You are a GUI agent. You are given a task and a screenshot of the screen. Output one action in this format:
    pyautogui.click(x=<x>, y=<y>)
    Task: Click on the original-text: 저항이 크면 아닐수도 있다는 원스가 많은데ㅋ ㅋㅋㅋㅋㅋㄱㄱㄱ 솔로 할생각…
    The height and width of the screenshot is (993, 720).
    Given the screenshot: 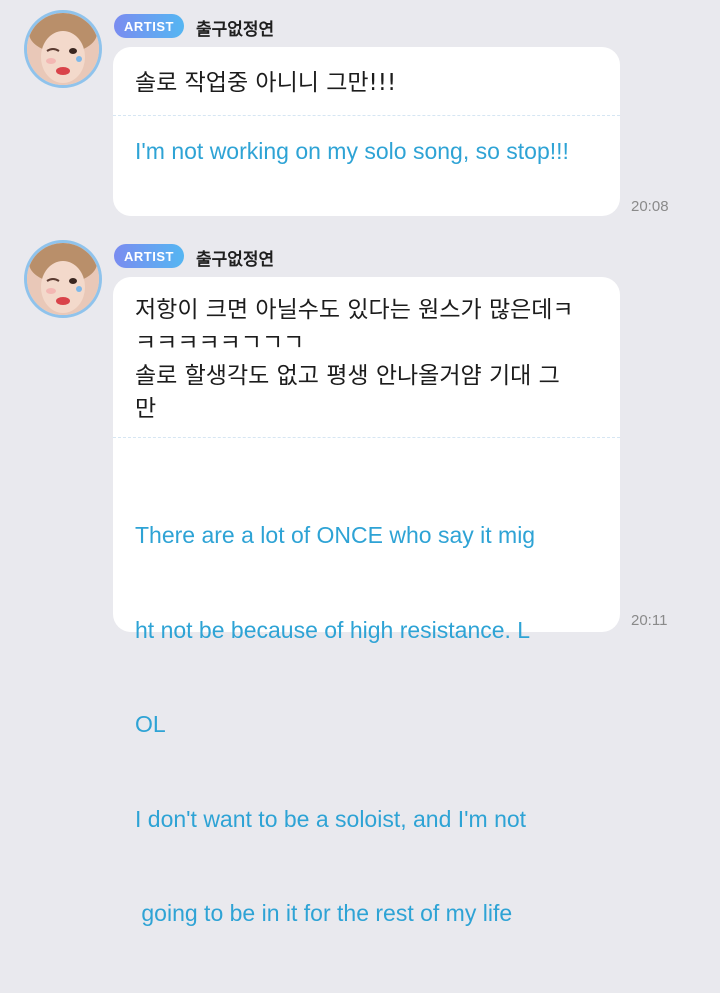 What is the action you would take?
    pyautogui.click(x=366, y=351)
    